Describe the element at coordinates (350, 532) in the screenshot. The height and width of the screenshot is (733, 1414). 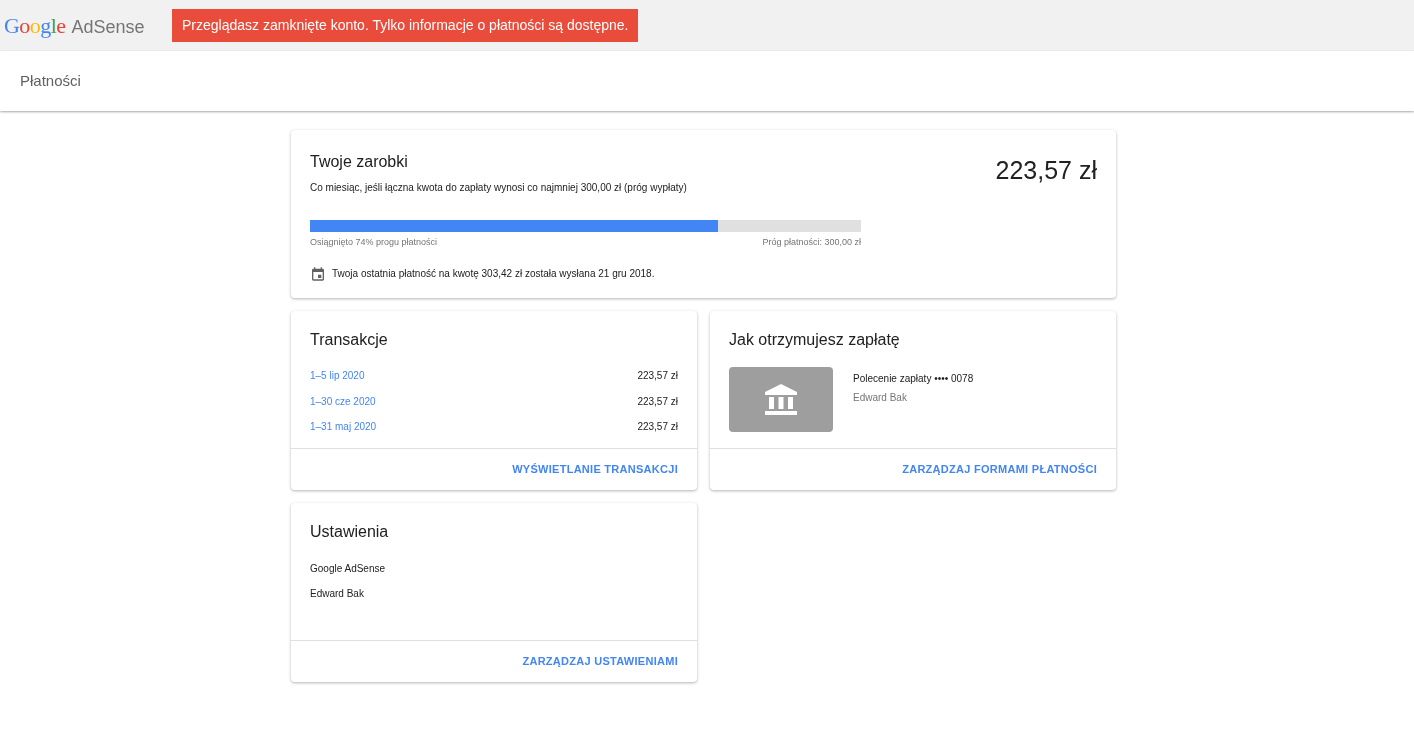
I see `card-title: Ustawienia` at that location.